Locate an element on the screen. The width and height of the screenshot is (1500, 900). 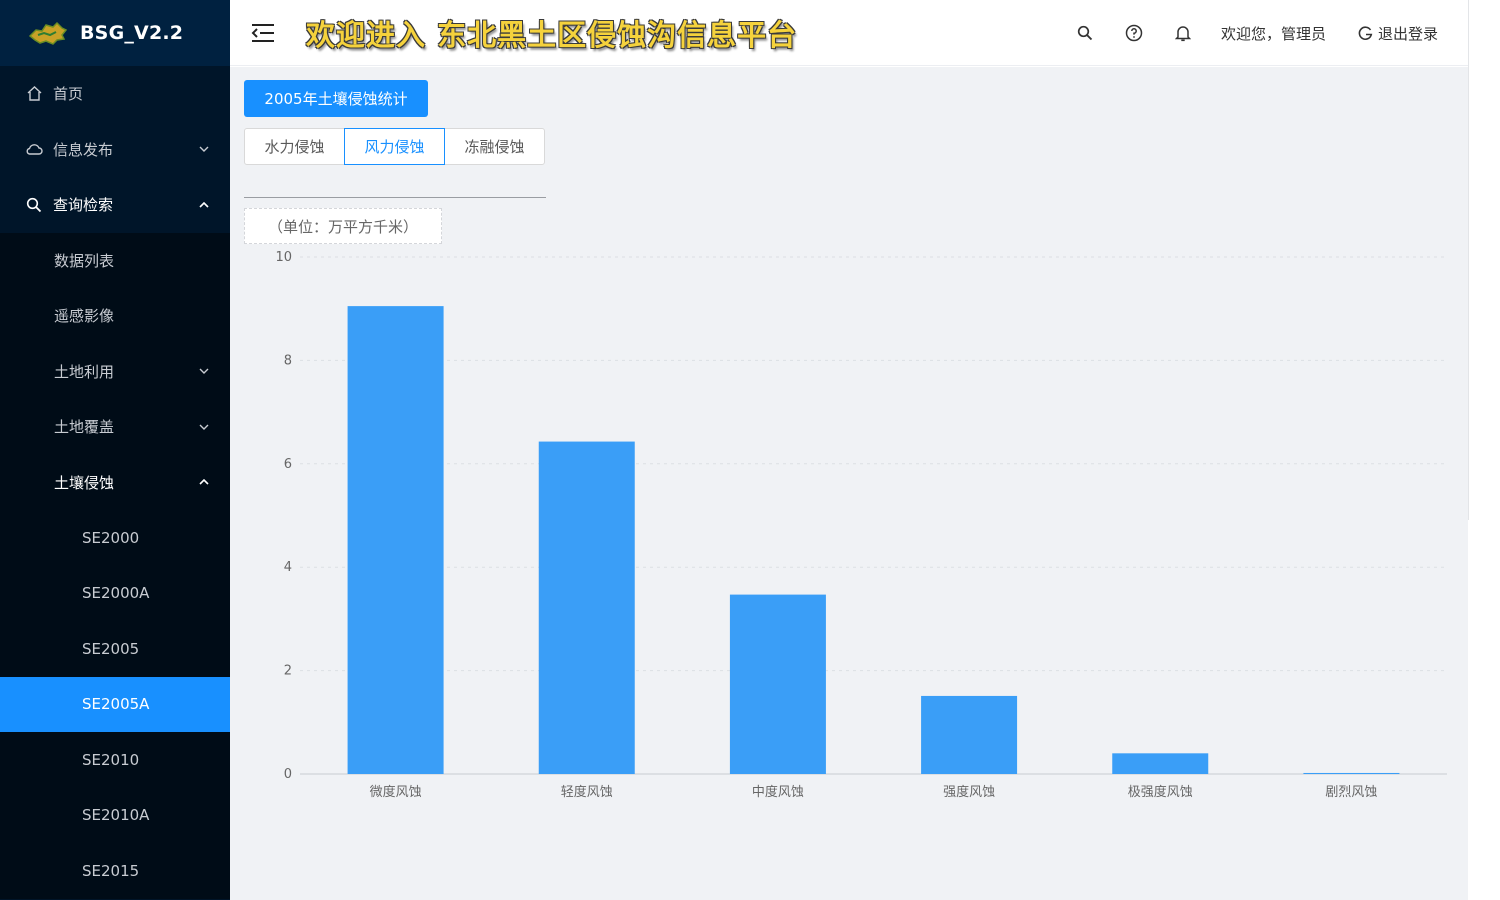
sidebar-item-land-cover: 土地覆盖 is located at coordinates (115, 427).